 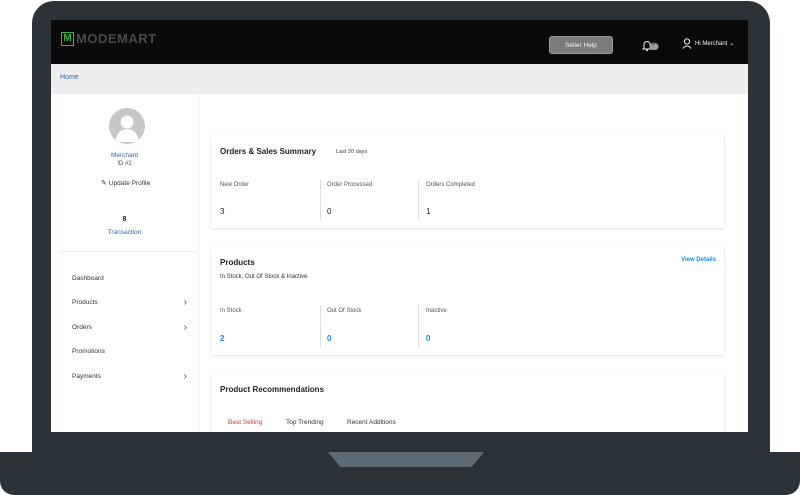 I want to click on orders-summary-period: Last 30 days, so click(x=352, y=152).